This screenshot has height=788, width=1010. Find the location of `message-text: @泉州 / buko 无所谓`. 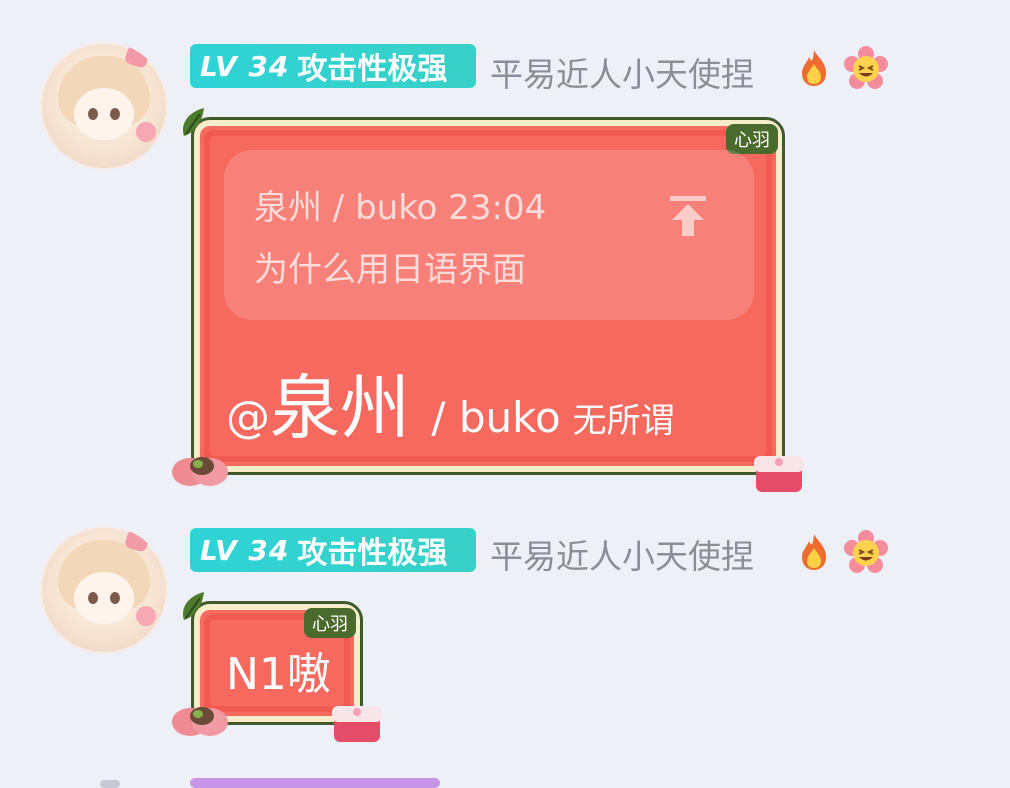

message-text: @泉州 / buko 无所谓 is located at coordinates (450, 402).